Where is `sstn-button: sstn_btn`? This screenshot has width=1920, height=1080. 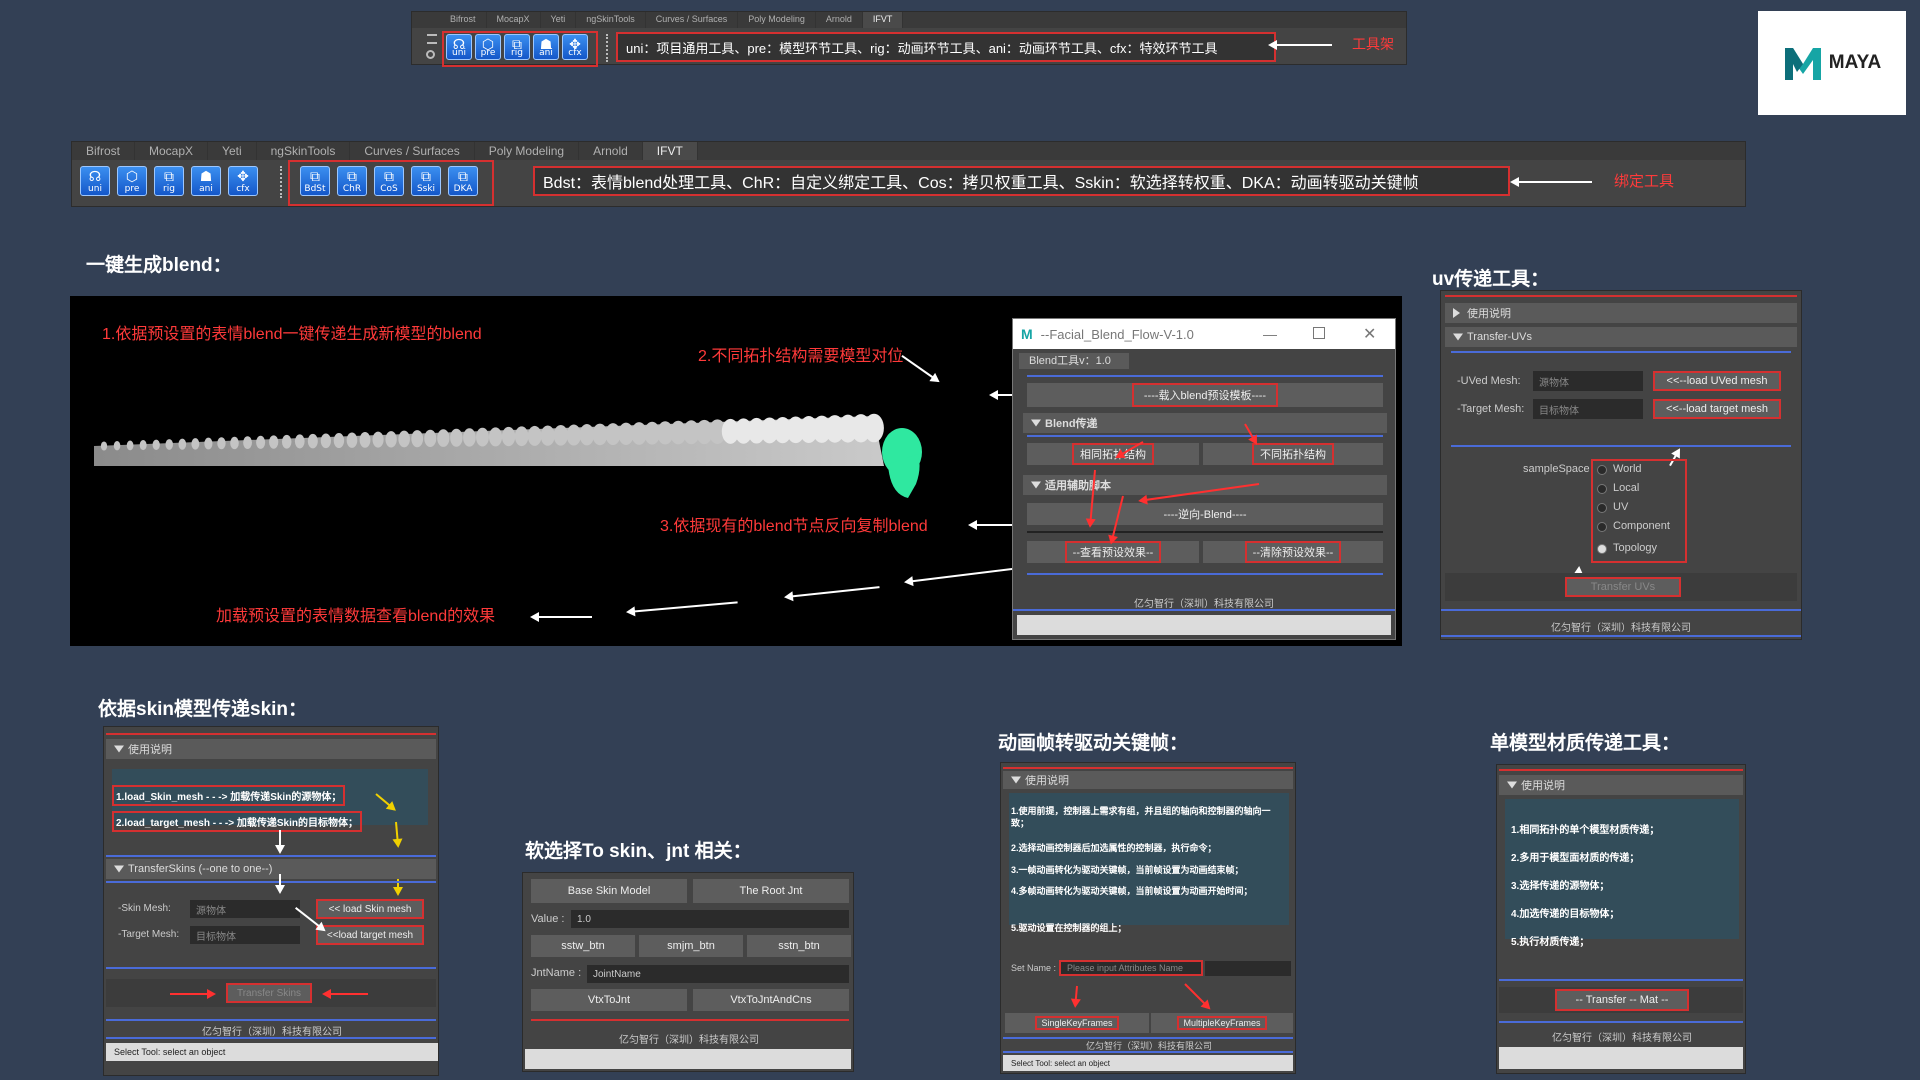 sstn-button: sstn_btn is located at coordinates (799, 946).